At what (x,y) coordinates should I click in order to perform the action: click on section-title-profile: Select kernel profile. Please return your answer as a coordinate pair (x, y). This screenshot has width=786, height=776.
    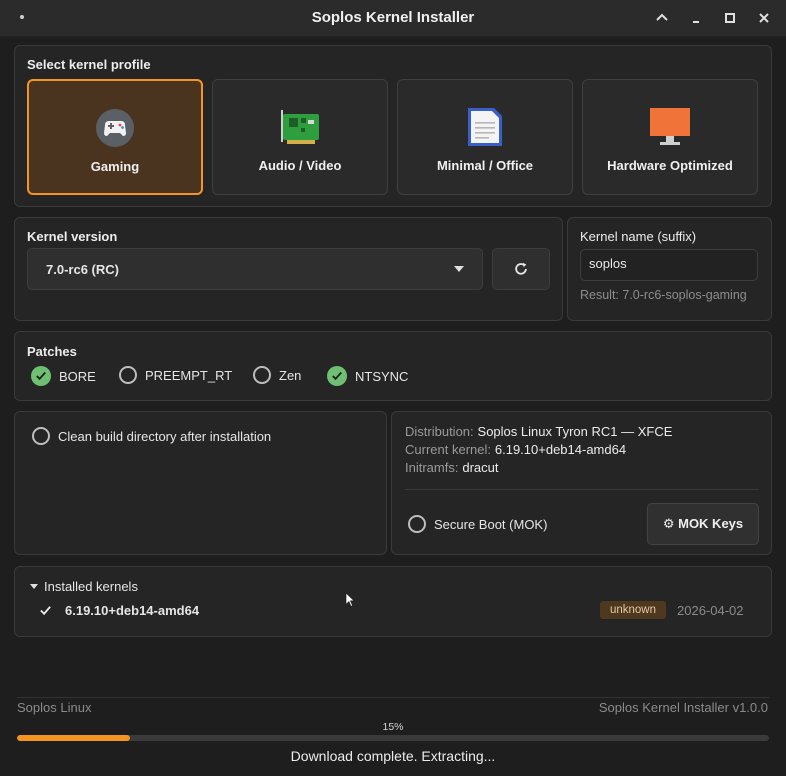
    Looking at the image, I should click on (89, 64).